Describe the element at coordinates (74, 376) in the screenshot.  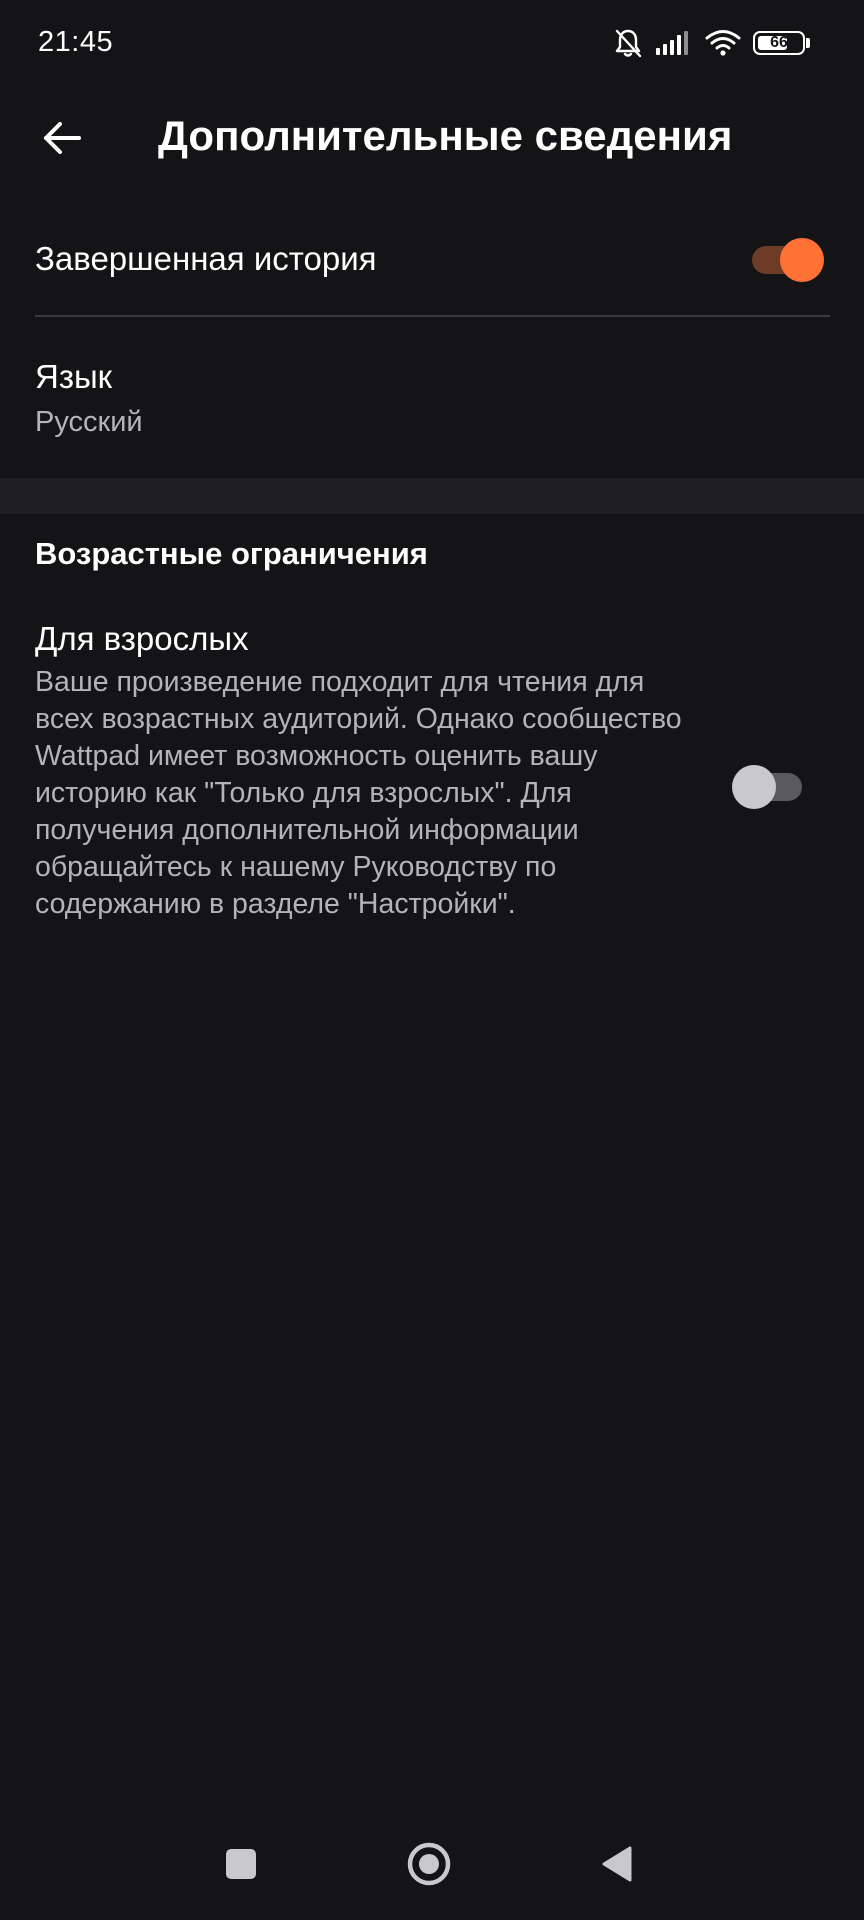
I see `language-label: Язык` at that location.